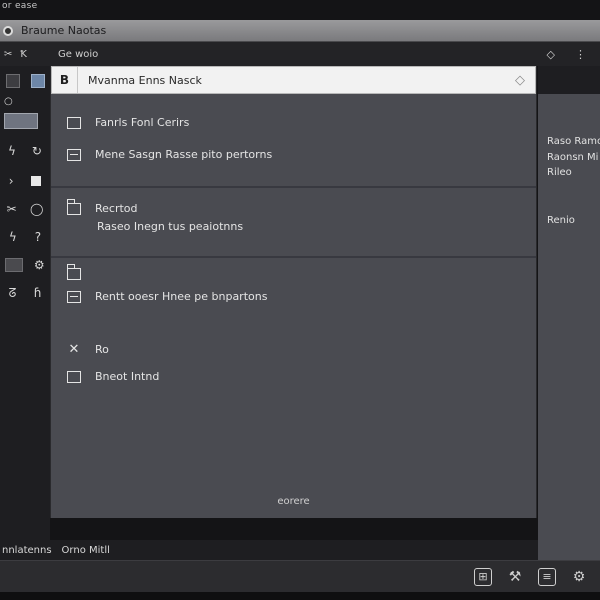 Image resolution: width=600 pixels, height=600 pixels. I want to click on list-item, so click(73, 272).